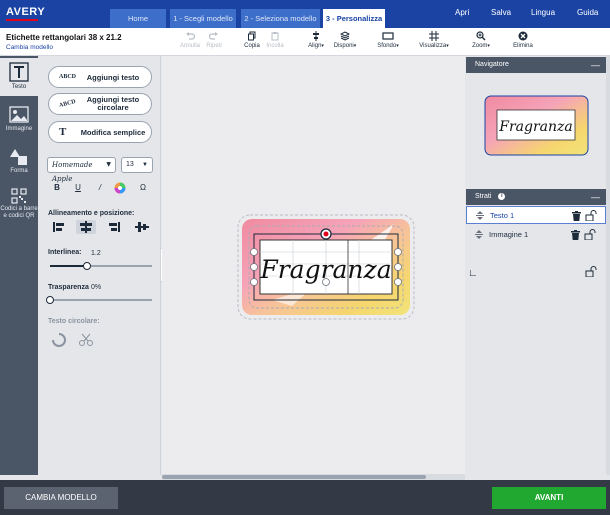  I want to click on align-middle-button, so click(142, 227).